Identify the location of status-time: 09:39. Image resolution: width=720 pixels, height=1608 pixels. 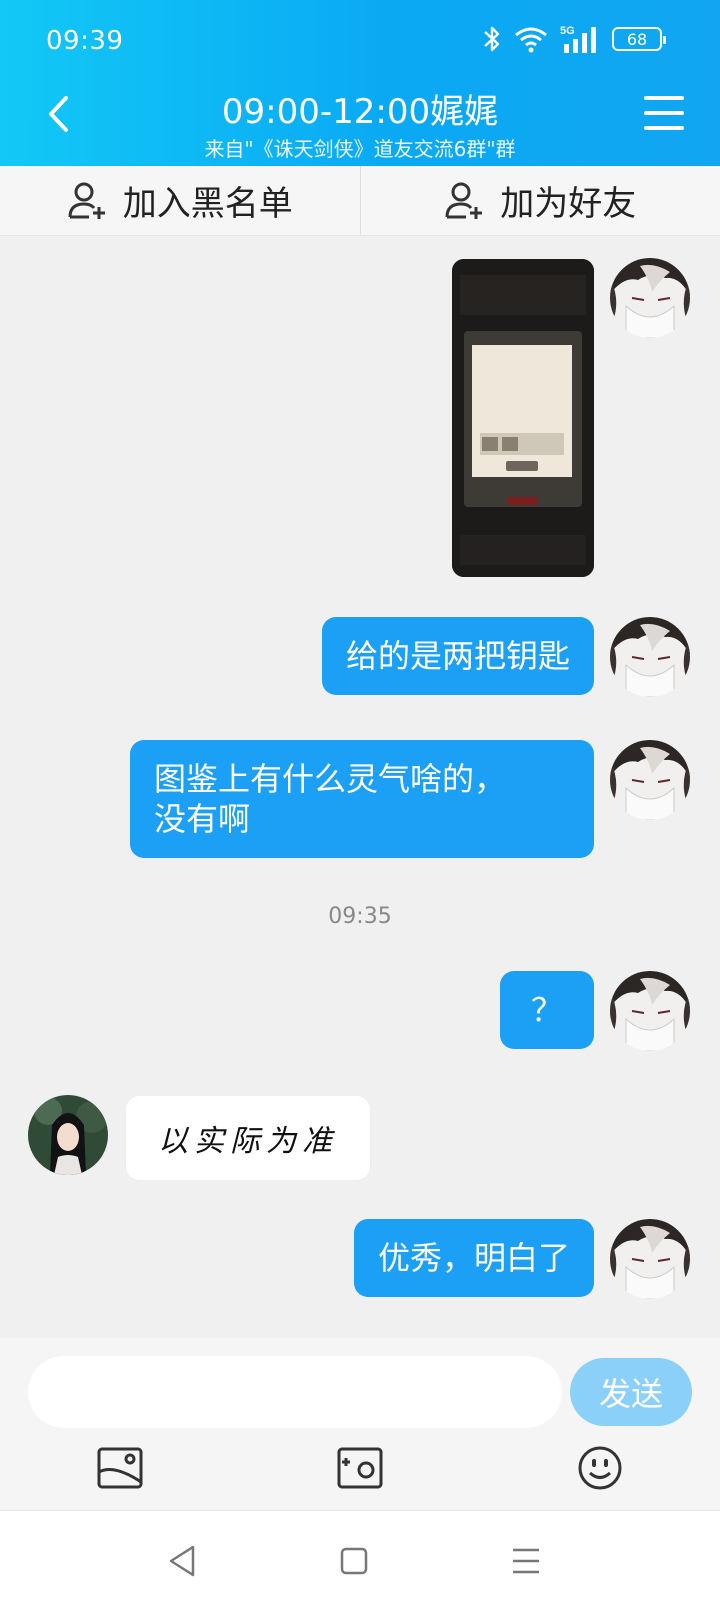
(85, 41).